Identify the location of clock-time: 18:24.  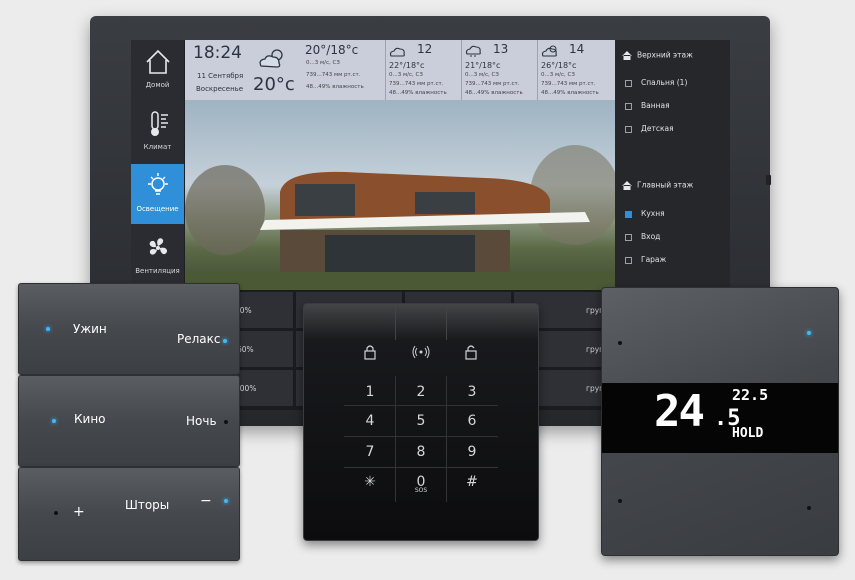
(217, 53).